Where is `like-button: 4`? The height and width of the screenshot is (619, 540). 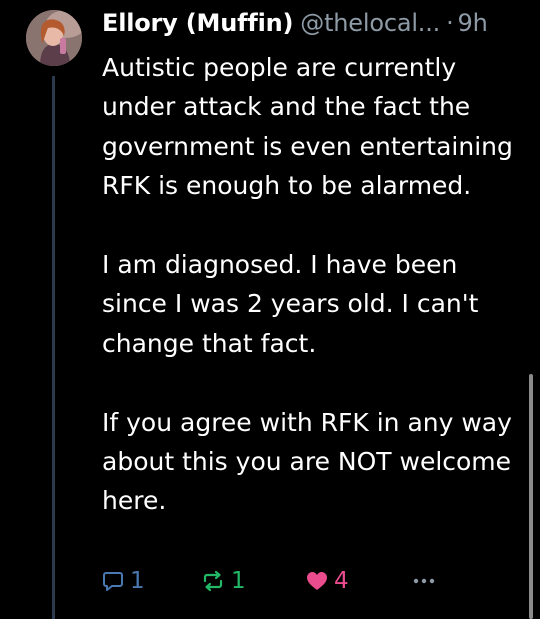
like-button: 4 is located at coordinates (327, 581).